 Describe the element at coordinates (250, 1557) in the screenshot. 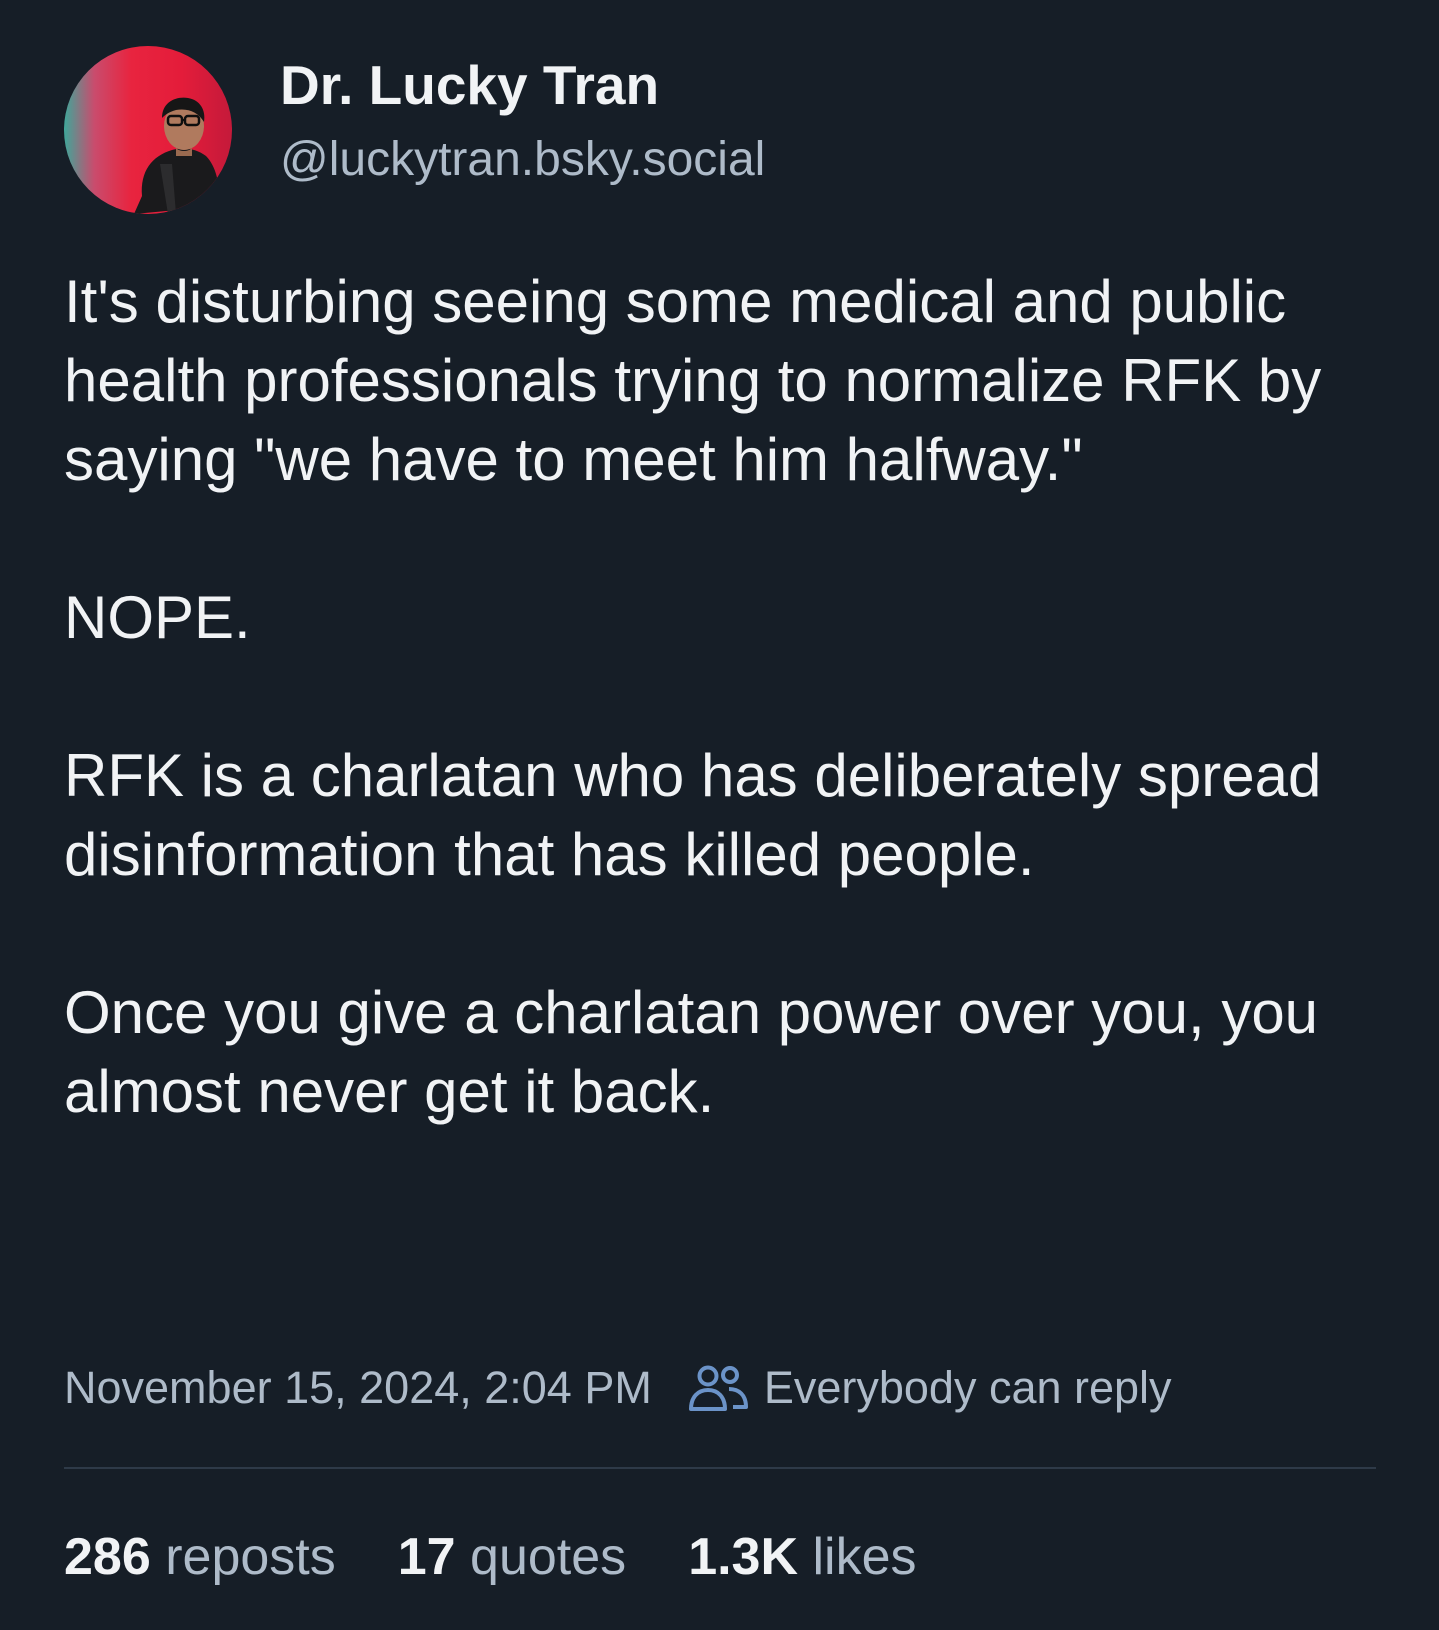

I see `reposts-label: reposts` at that location.